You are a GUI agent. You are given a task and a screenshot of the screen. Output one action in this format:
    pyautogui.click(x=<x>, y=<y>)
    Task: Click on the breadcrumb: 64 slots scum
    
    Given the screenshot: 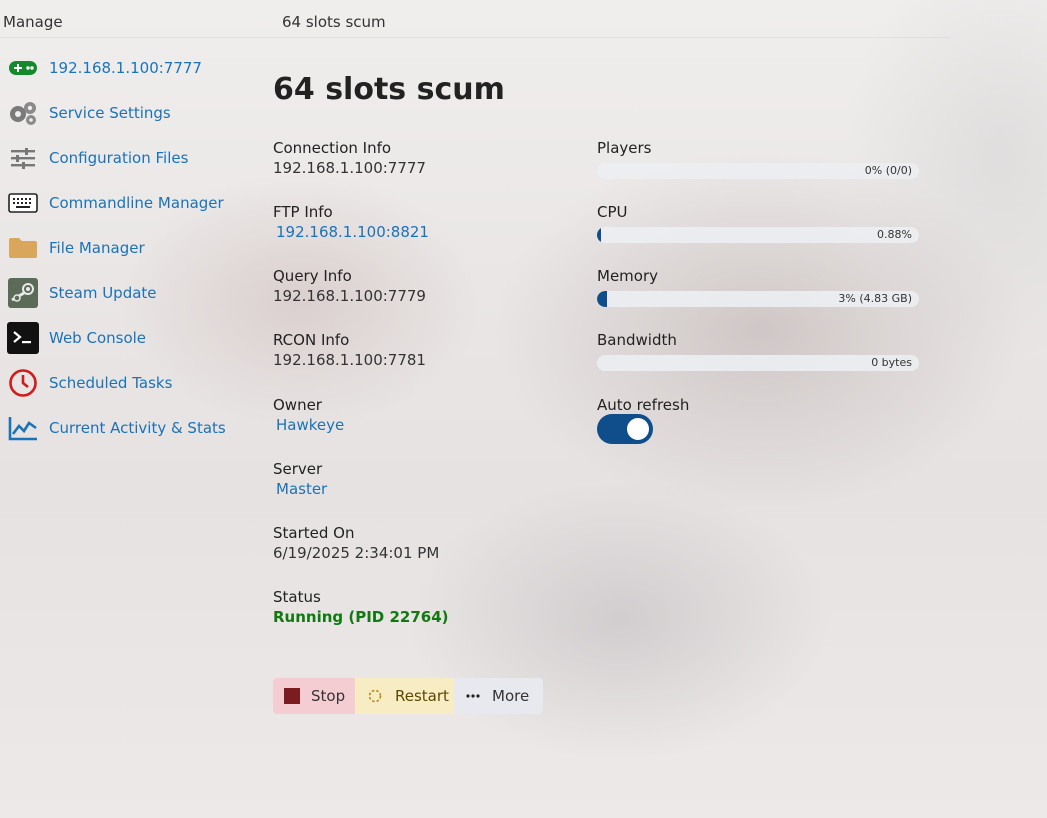 What is the action you would take?
    pyautogui.click(x=334, y=22)
    